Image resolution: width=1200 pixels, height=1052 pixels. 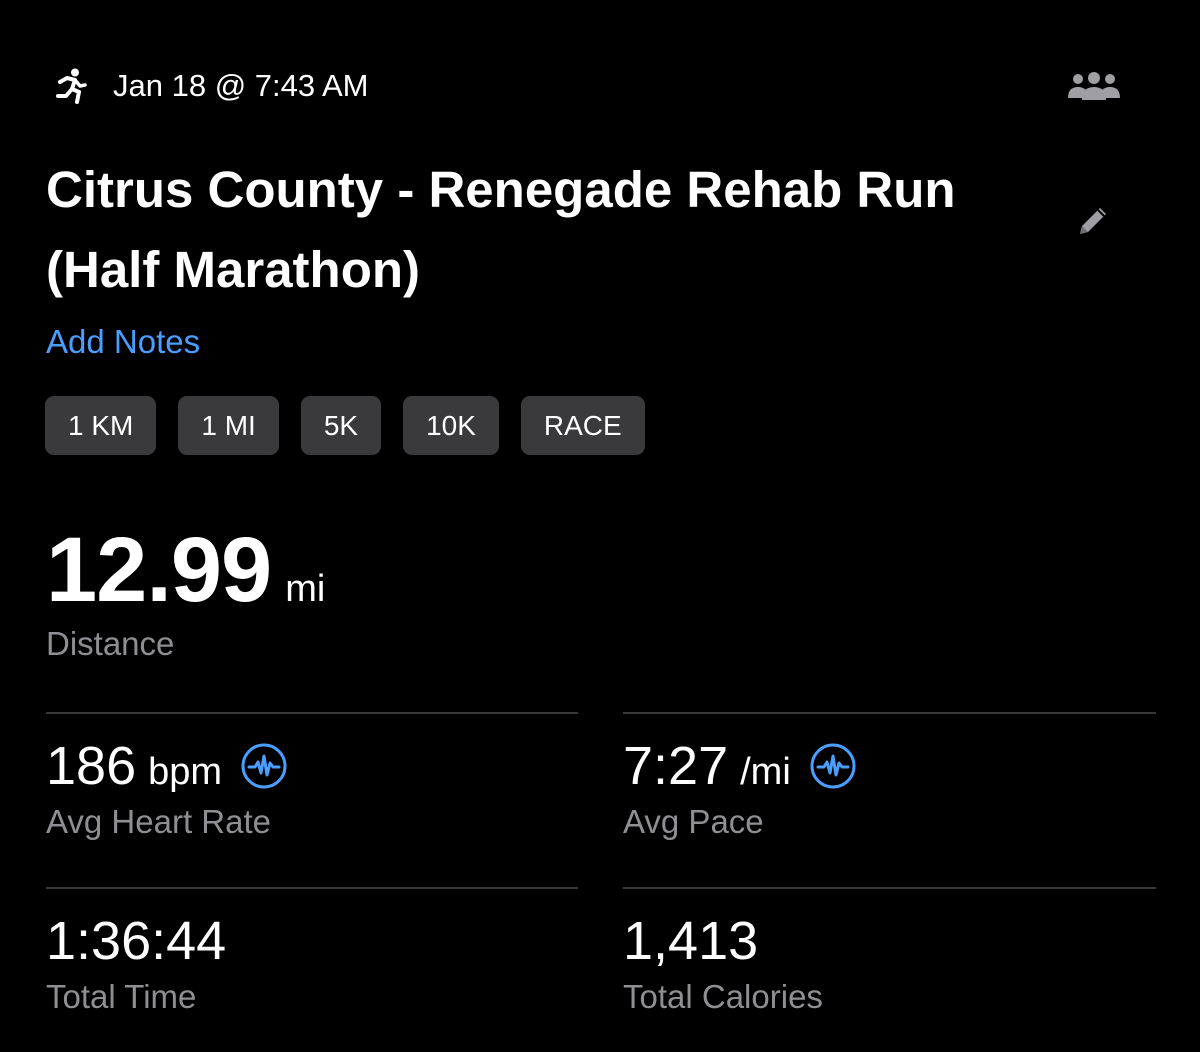 I want to click on chip-5k: 5K, so click(x=341, y=425).